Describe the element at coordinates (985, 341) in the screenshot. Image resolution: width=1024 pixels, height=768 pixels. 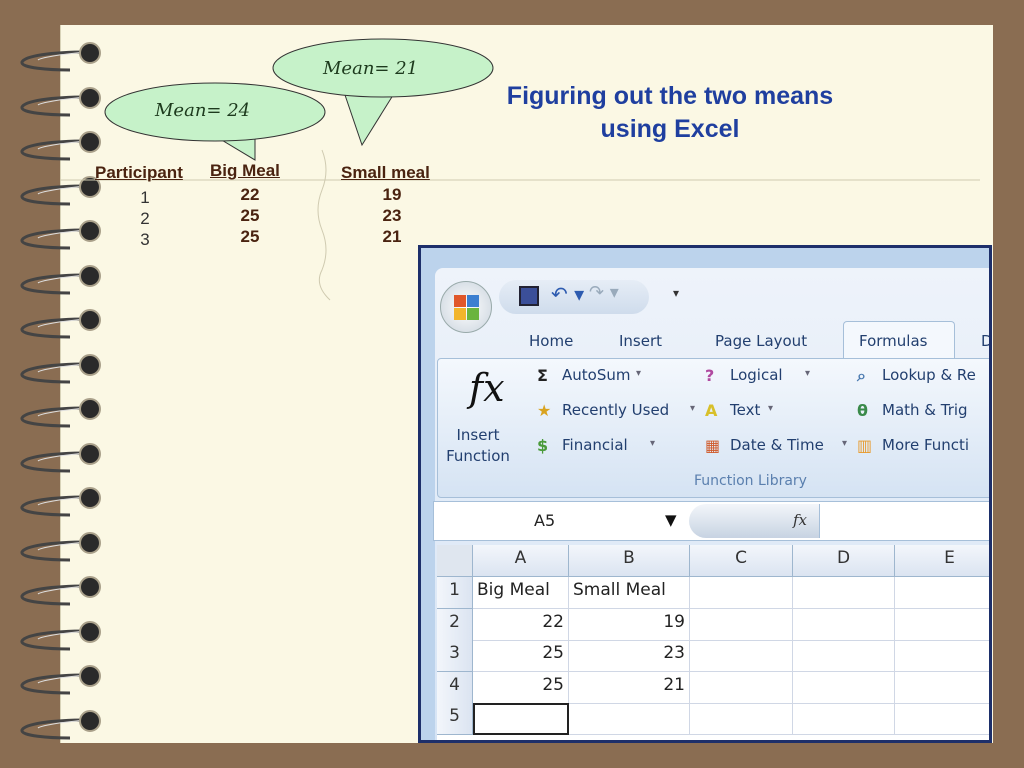
I see `tab-d: D` at that location.